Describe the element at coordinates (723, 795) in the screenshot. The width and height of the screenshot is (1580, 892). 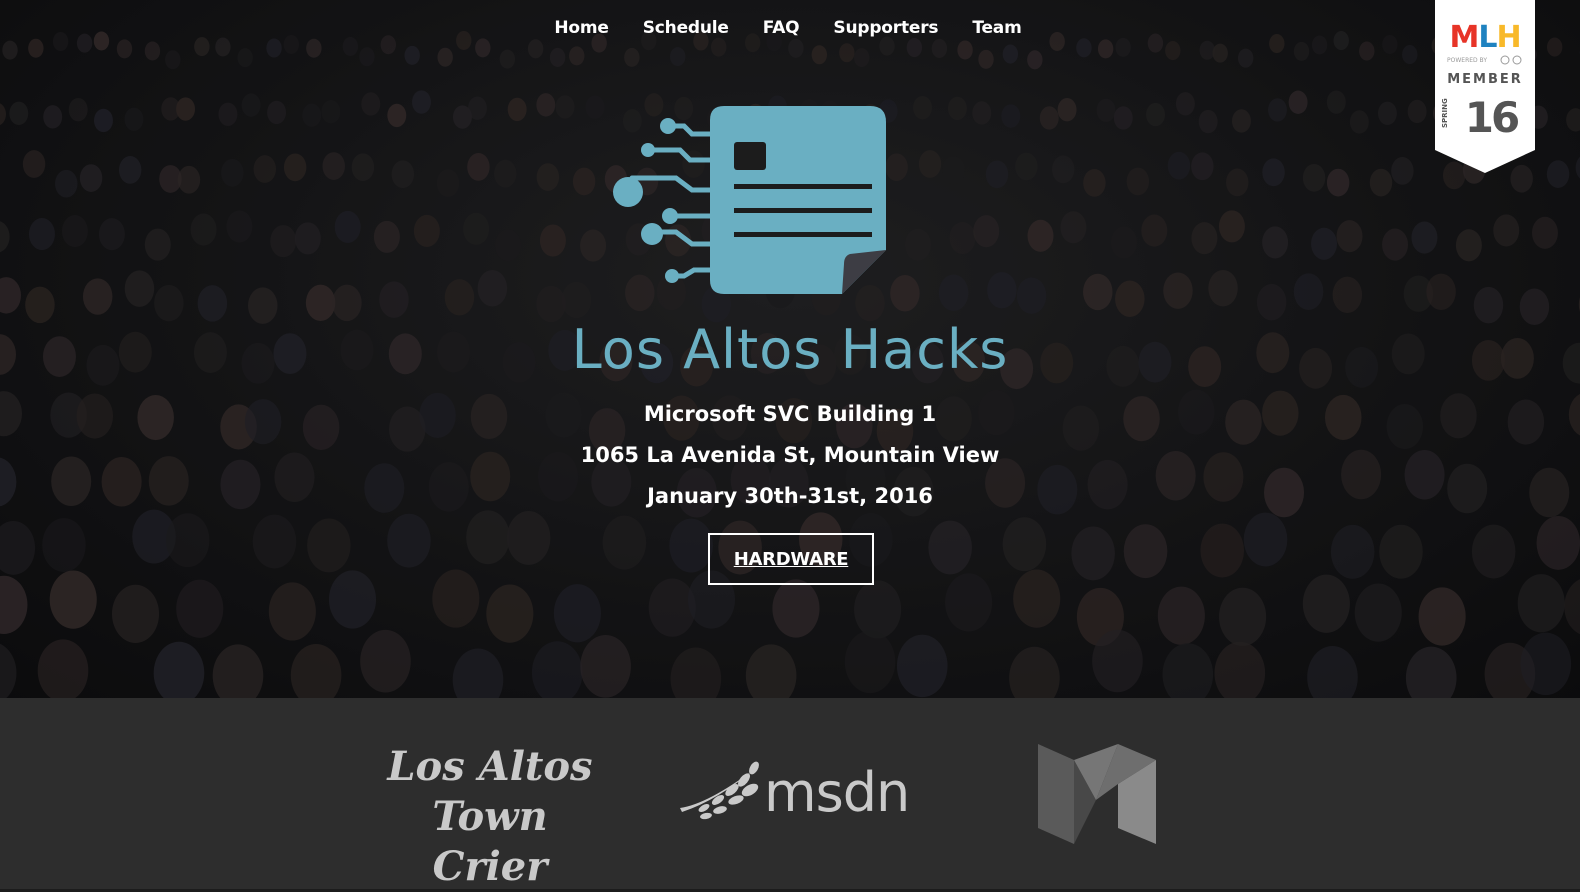
I see `msdn-branch-icon` at that location.